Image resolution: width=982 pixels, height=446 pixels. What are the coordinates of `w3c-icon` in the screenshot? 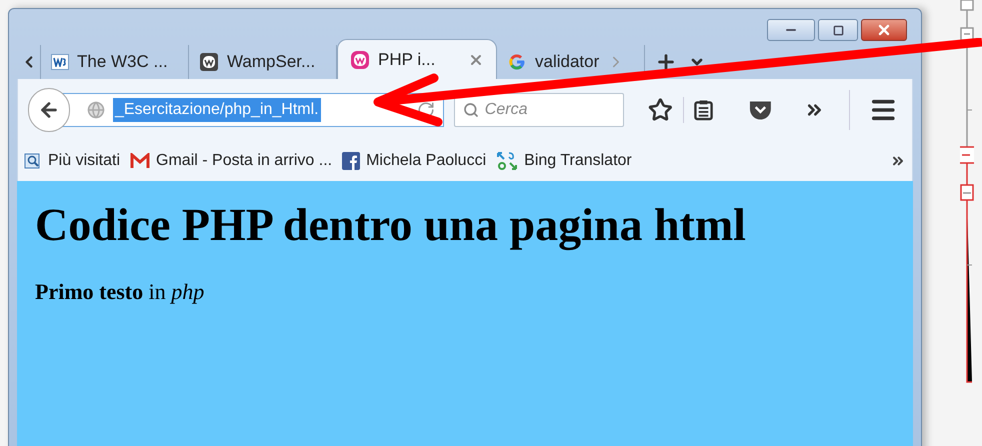 It's located at (60, 62).